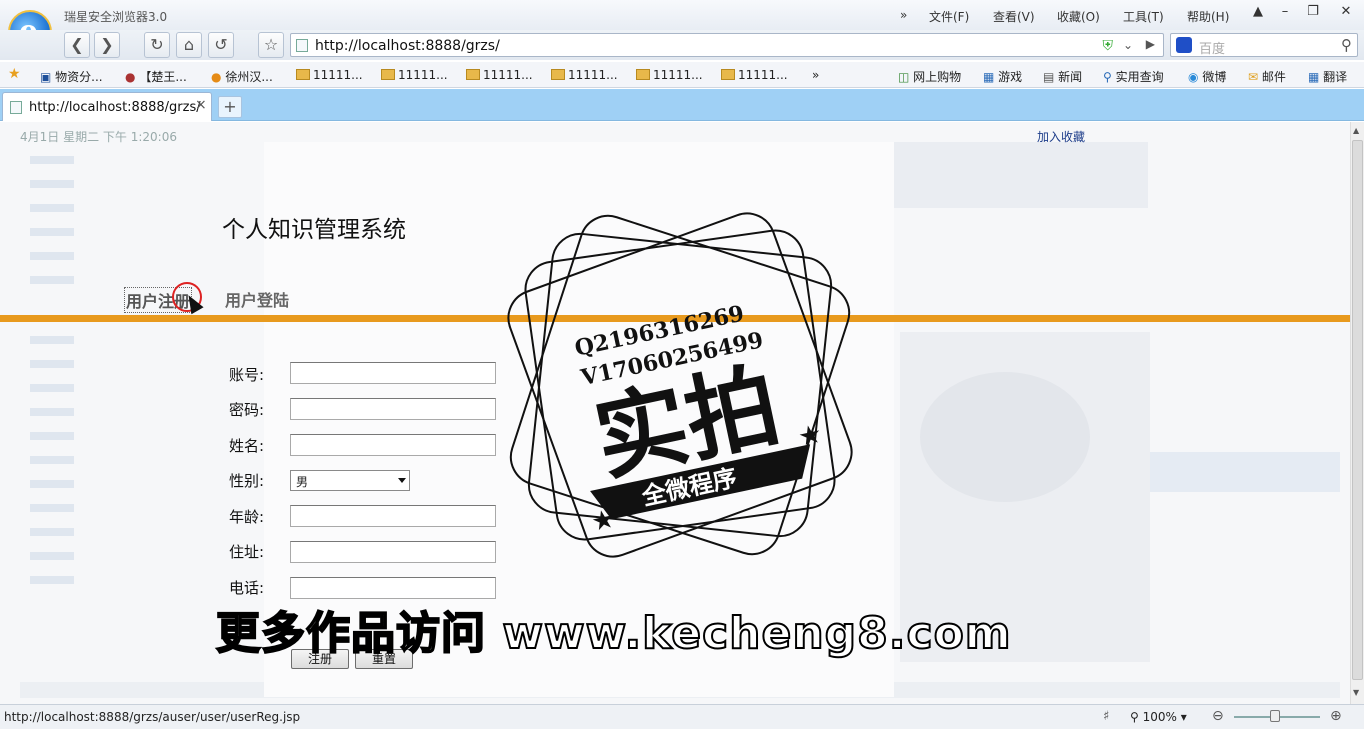  I want to click on menu-help: 帮助(H), so click(1208, 16).